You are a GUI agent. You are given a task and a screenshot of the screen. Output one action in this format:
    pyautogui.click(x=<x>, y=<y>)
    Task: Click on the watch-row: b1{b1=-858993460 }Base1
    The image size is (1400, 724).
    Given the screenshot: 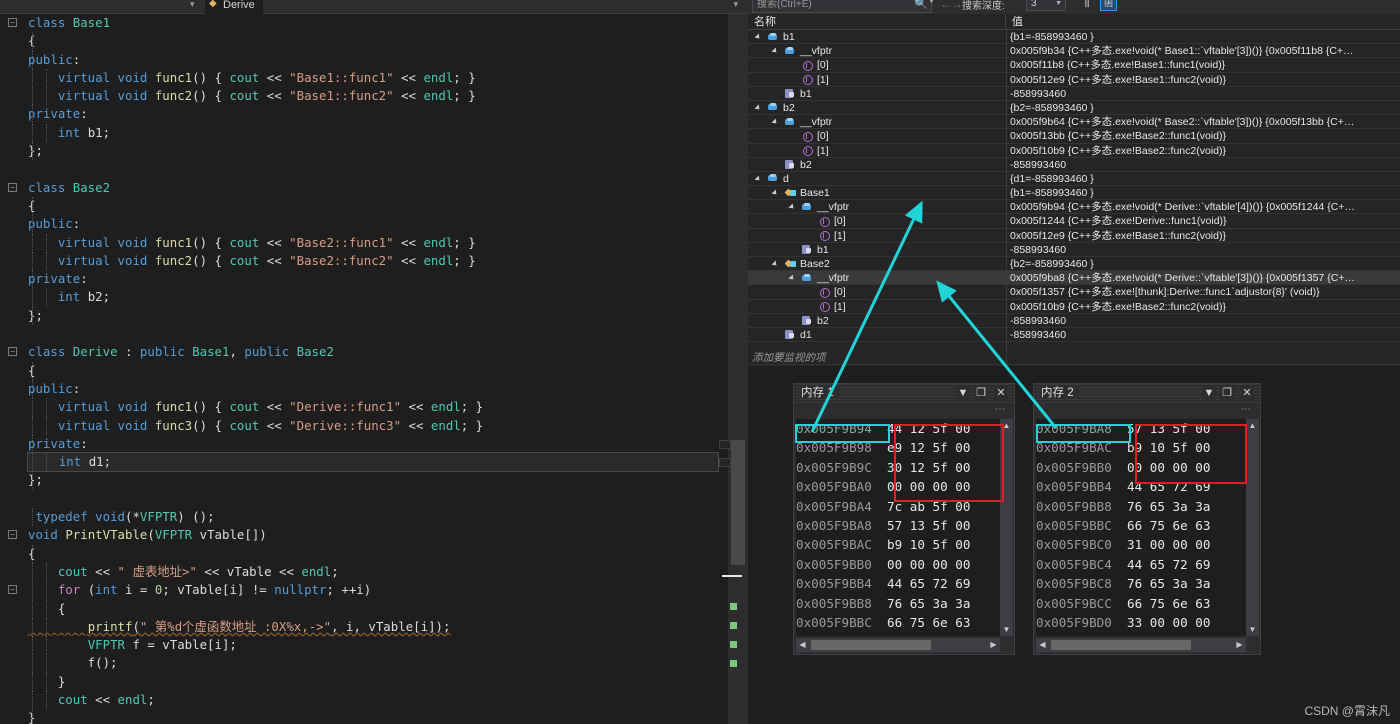 What is the action you would take?
    pyautogui.click(x=1074, y=37)
    